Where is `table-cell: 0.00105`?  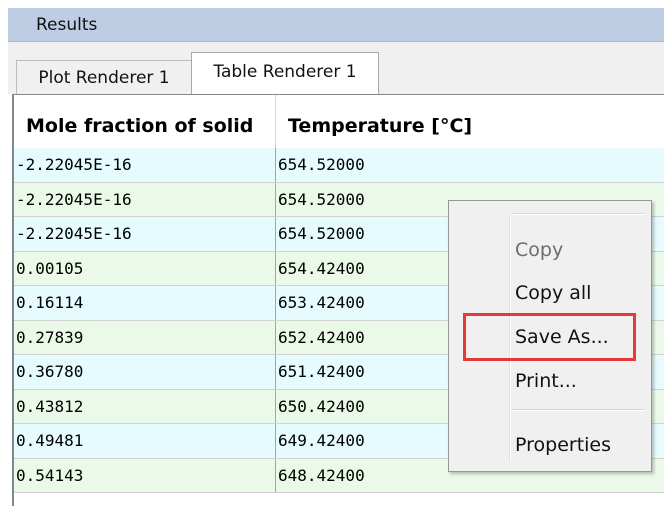
table-cell: 0.00105 is located at coordinates (145, 268).